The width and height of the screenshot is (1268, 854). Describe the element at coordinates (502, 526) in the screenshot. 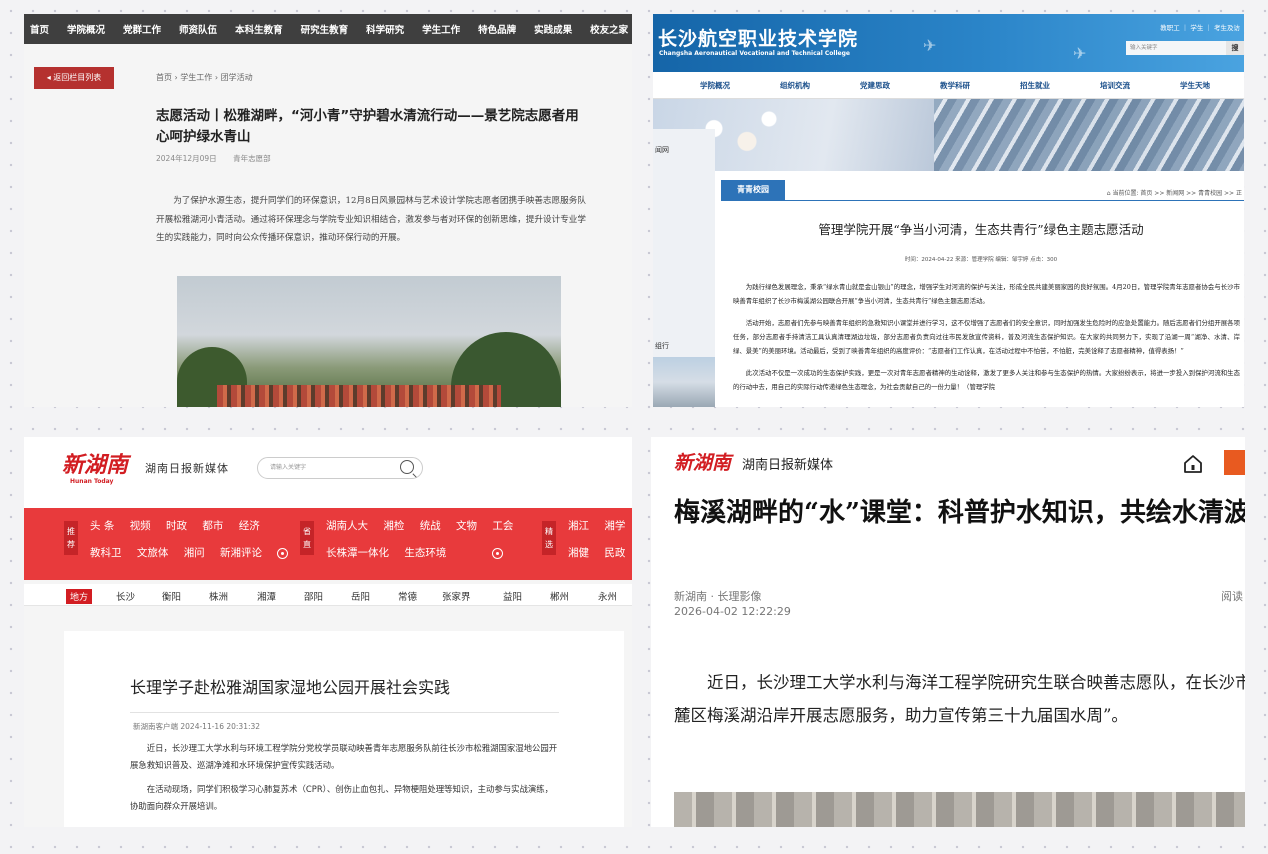

I see `channel-item: 工会` at that location.